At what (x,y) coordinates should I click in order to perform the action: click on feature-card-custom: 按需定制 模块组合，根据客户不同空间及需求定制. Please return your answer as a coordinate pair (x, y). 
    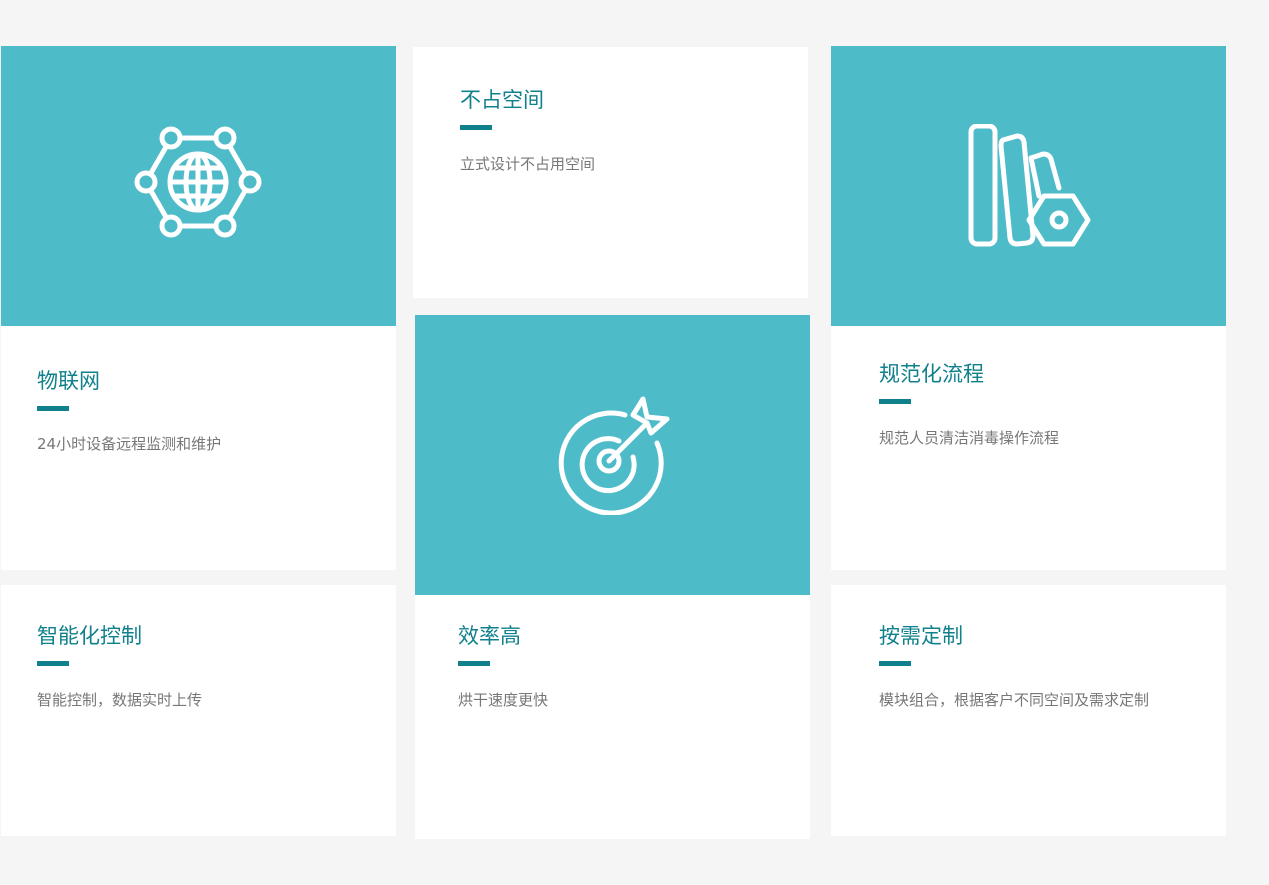
    Looking at the image, I should click on (1028, 710).